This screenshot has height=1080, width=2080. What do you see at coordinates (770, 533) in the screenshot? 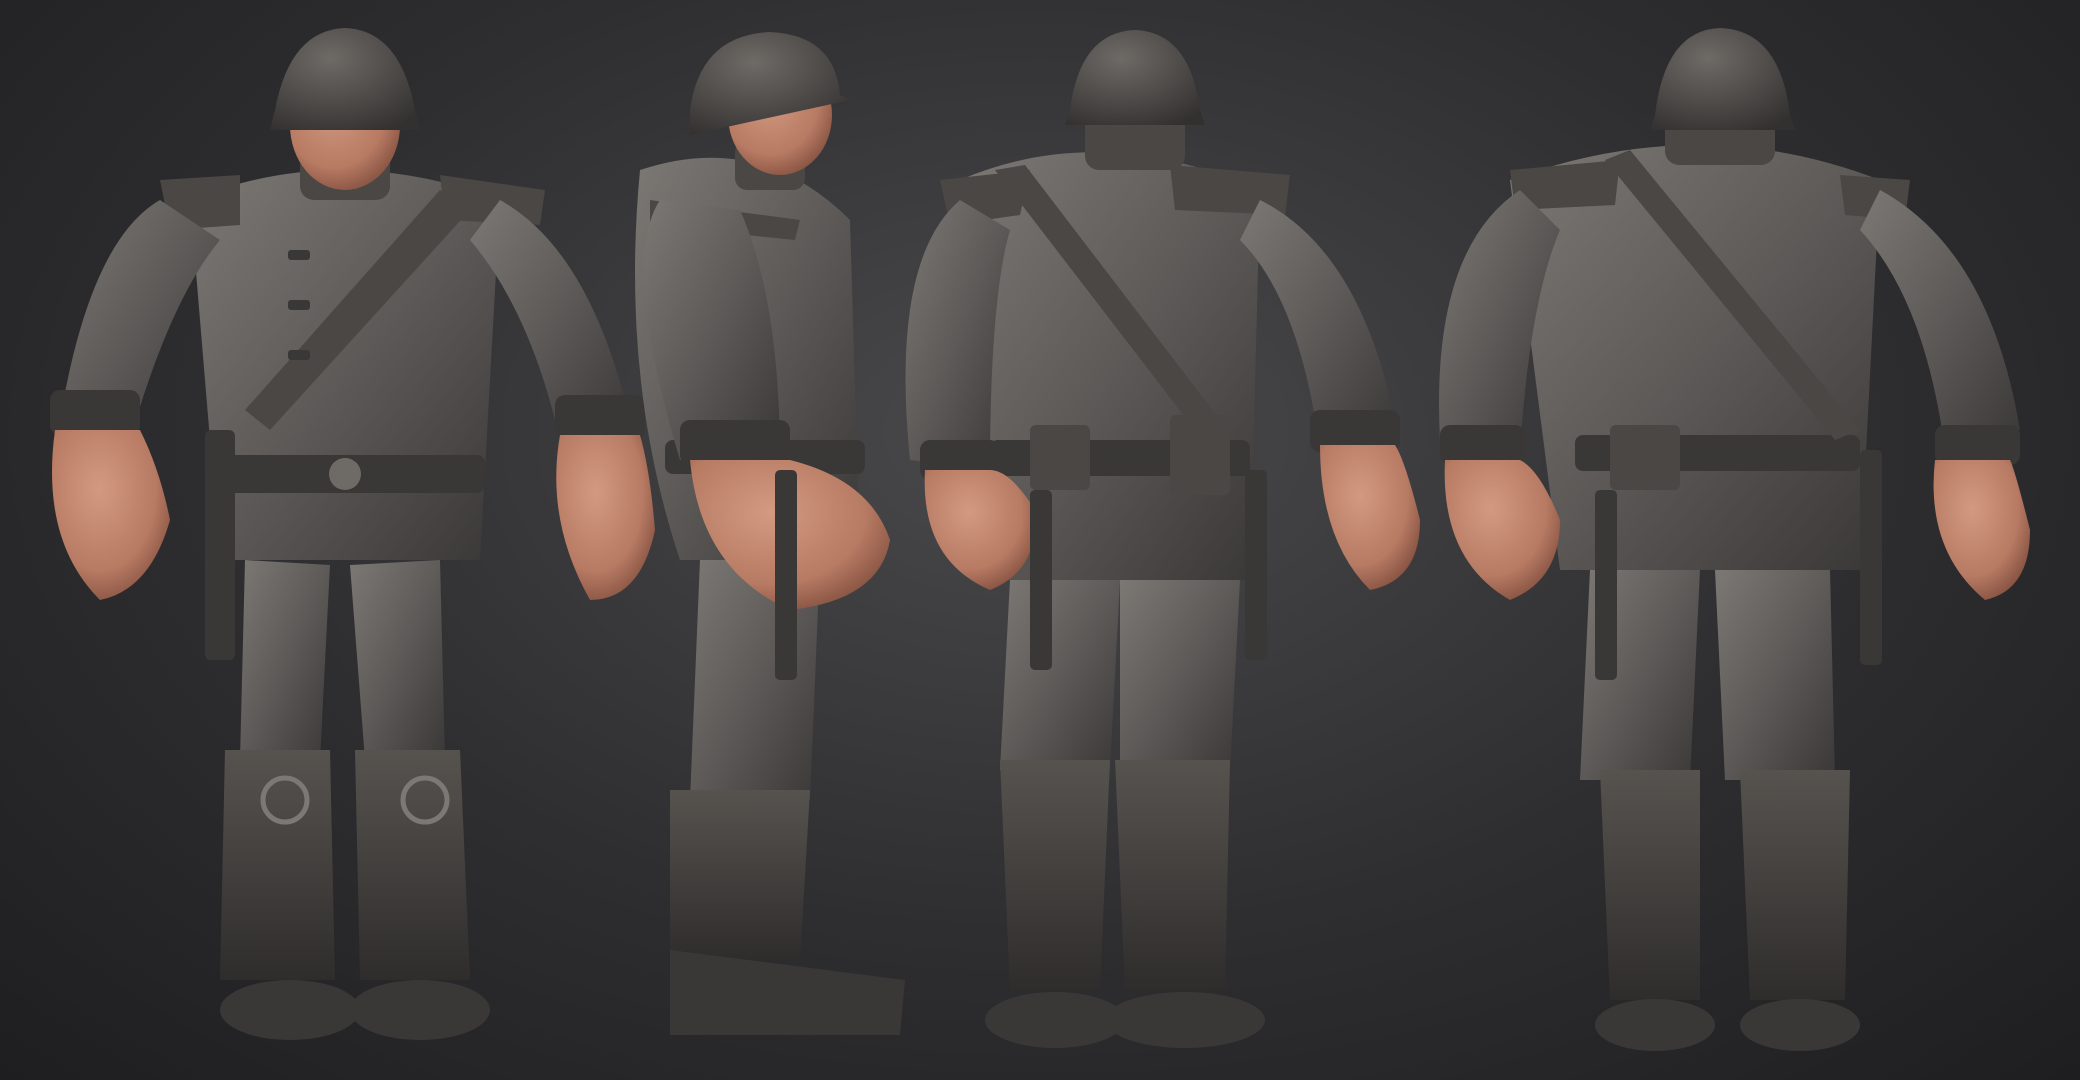
I see `side-view-figure` at bounding box center [770, 533].